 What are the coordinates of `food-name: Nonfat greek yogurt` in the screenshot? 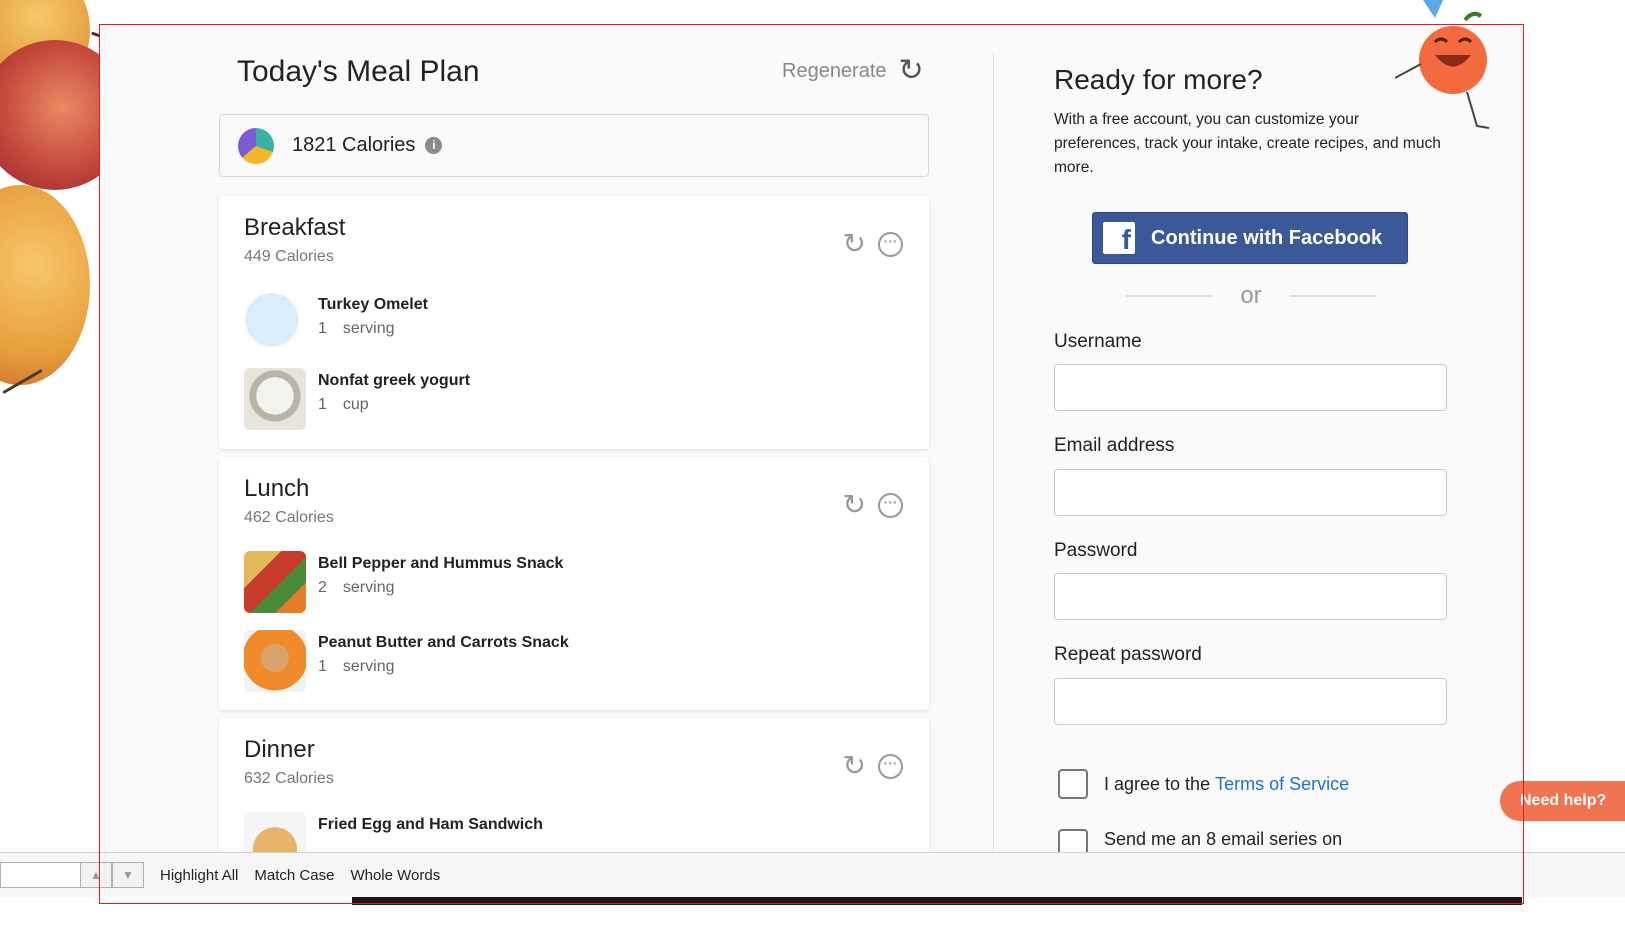 It's located at (394, 380).